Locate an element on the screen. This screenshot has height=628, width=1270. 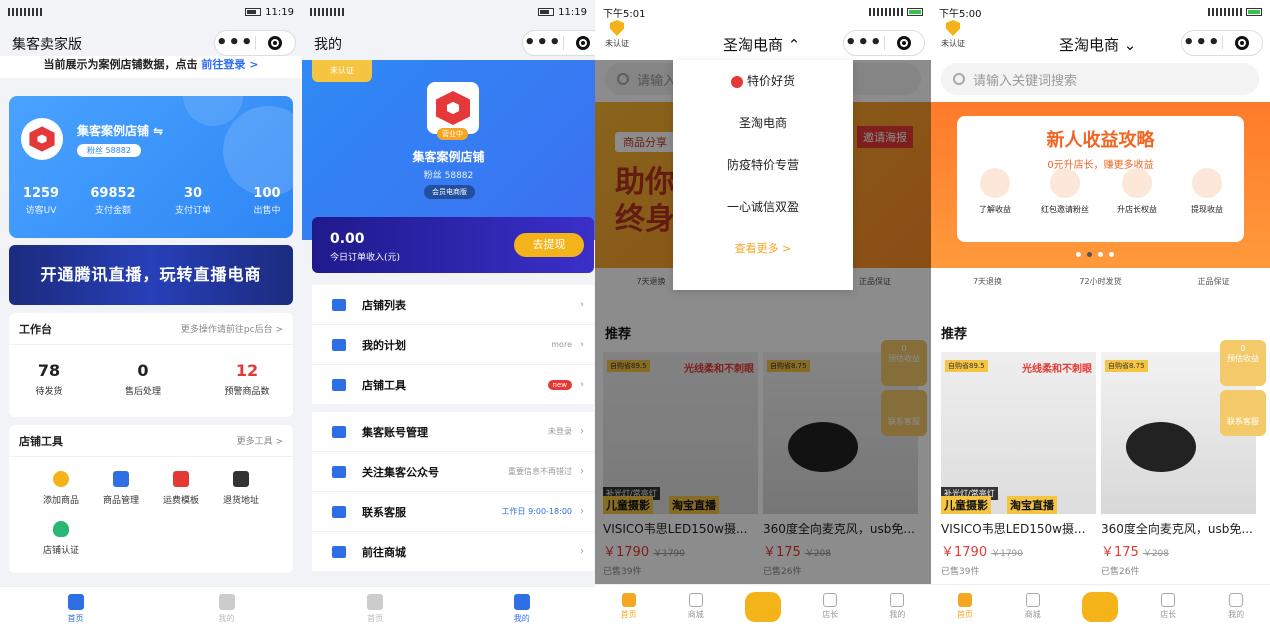
fans-count: 粉丝 58882 is located at coordinates (448, 176).